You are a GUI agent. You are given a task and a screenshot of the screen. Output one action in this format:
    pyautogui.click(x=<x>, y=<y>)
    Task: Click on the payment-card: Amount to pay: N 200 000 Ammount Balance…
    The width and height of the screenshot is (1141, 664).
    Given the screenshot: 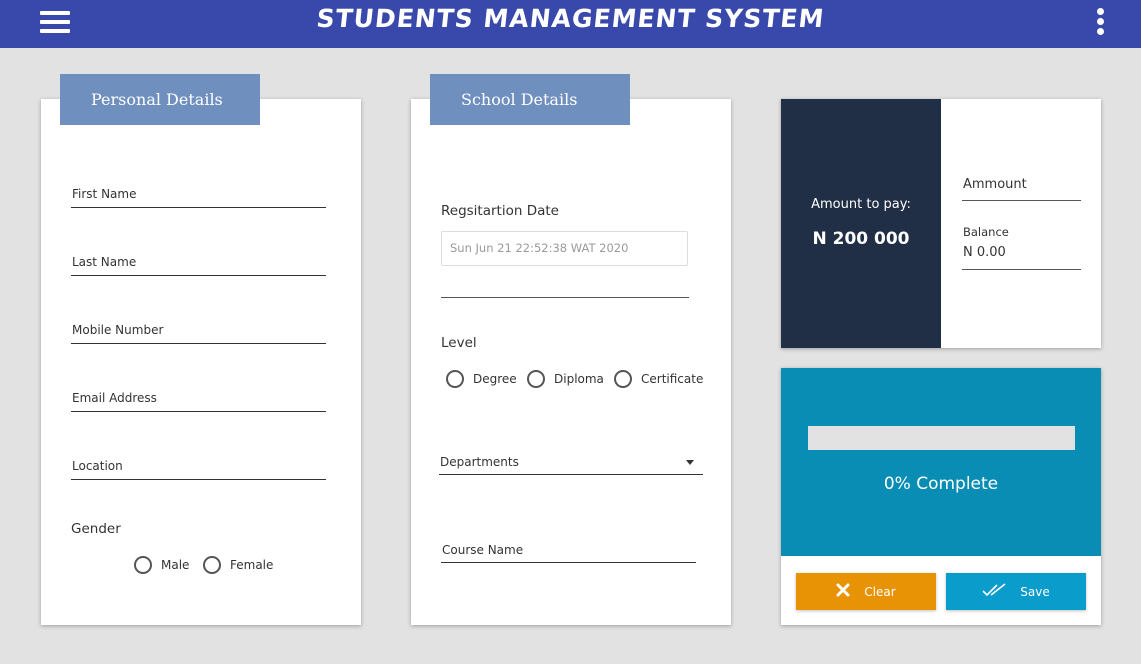 What is the action you would take?
    pyautogui.click(x=941, y=223)
    